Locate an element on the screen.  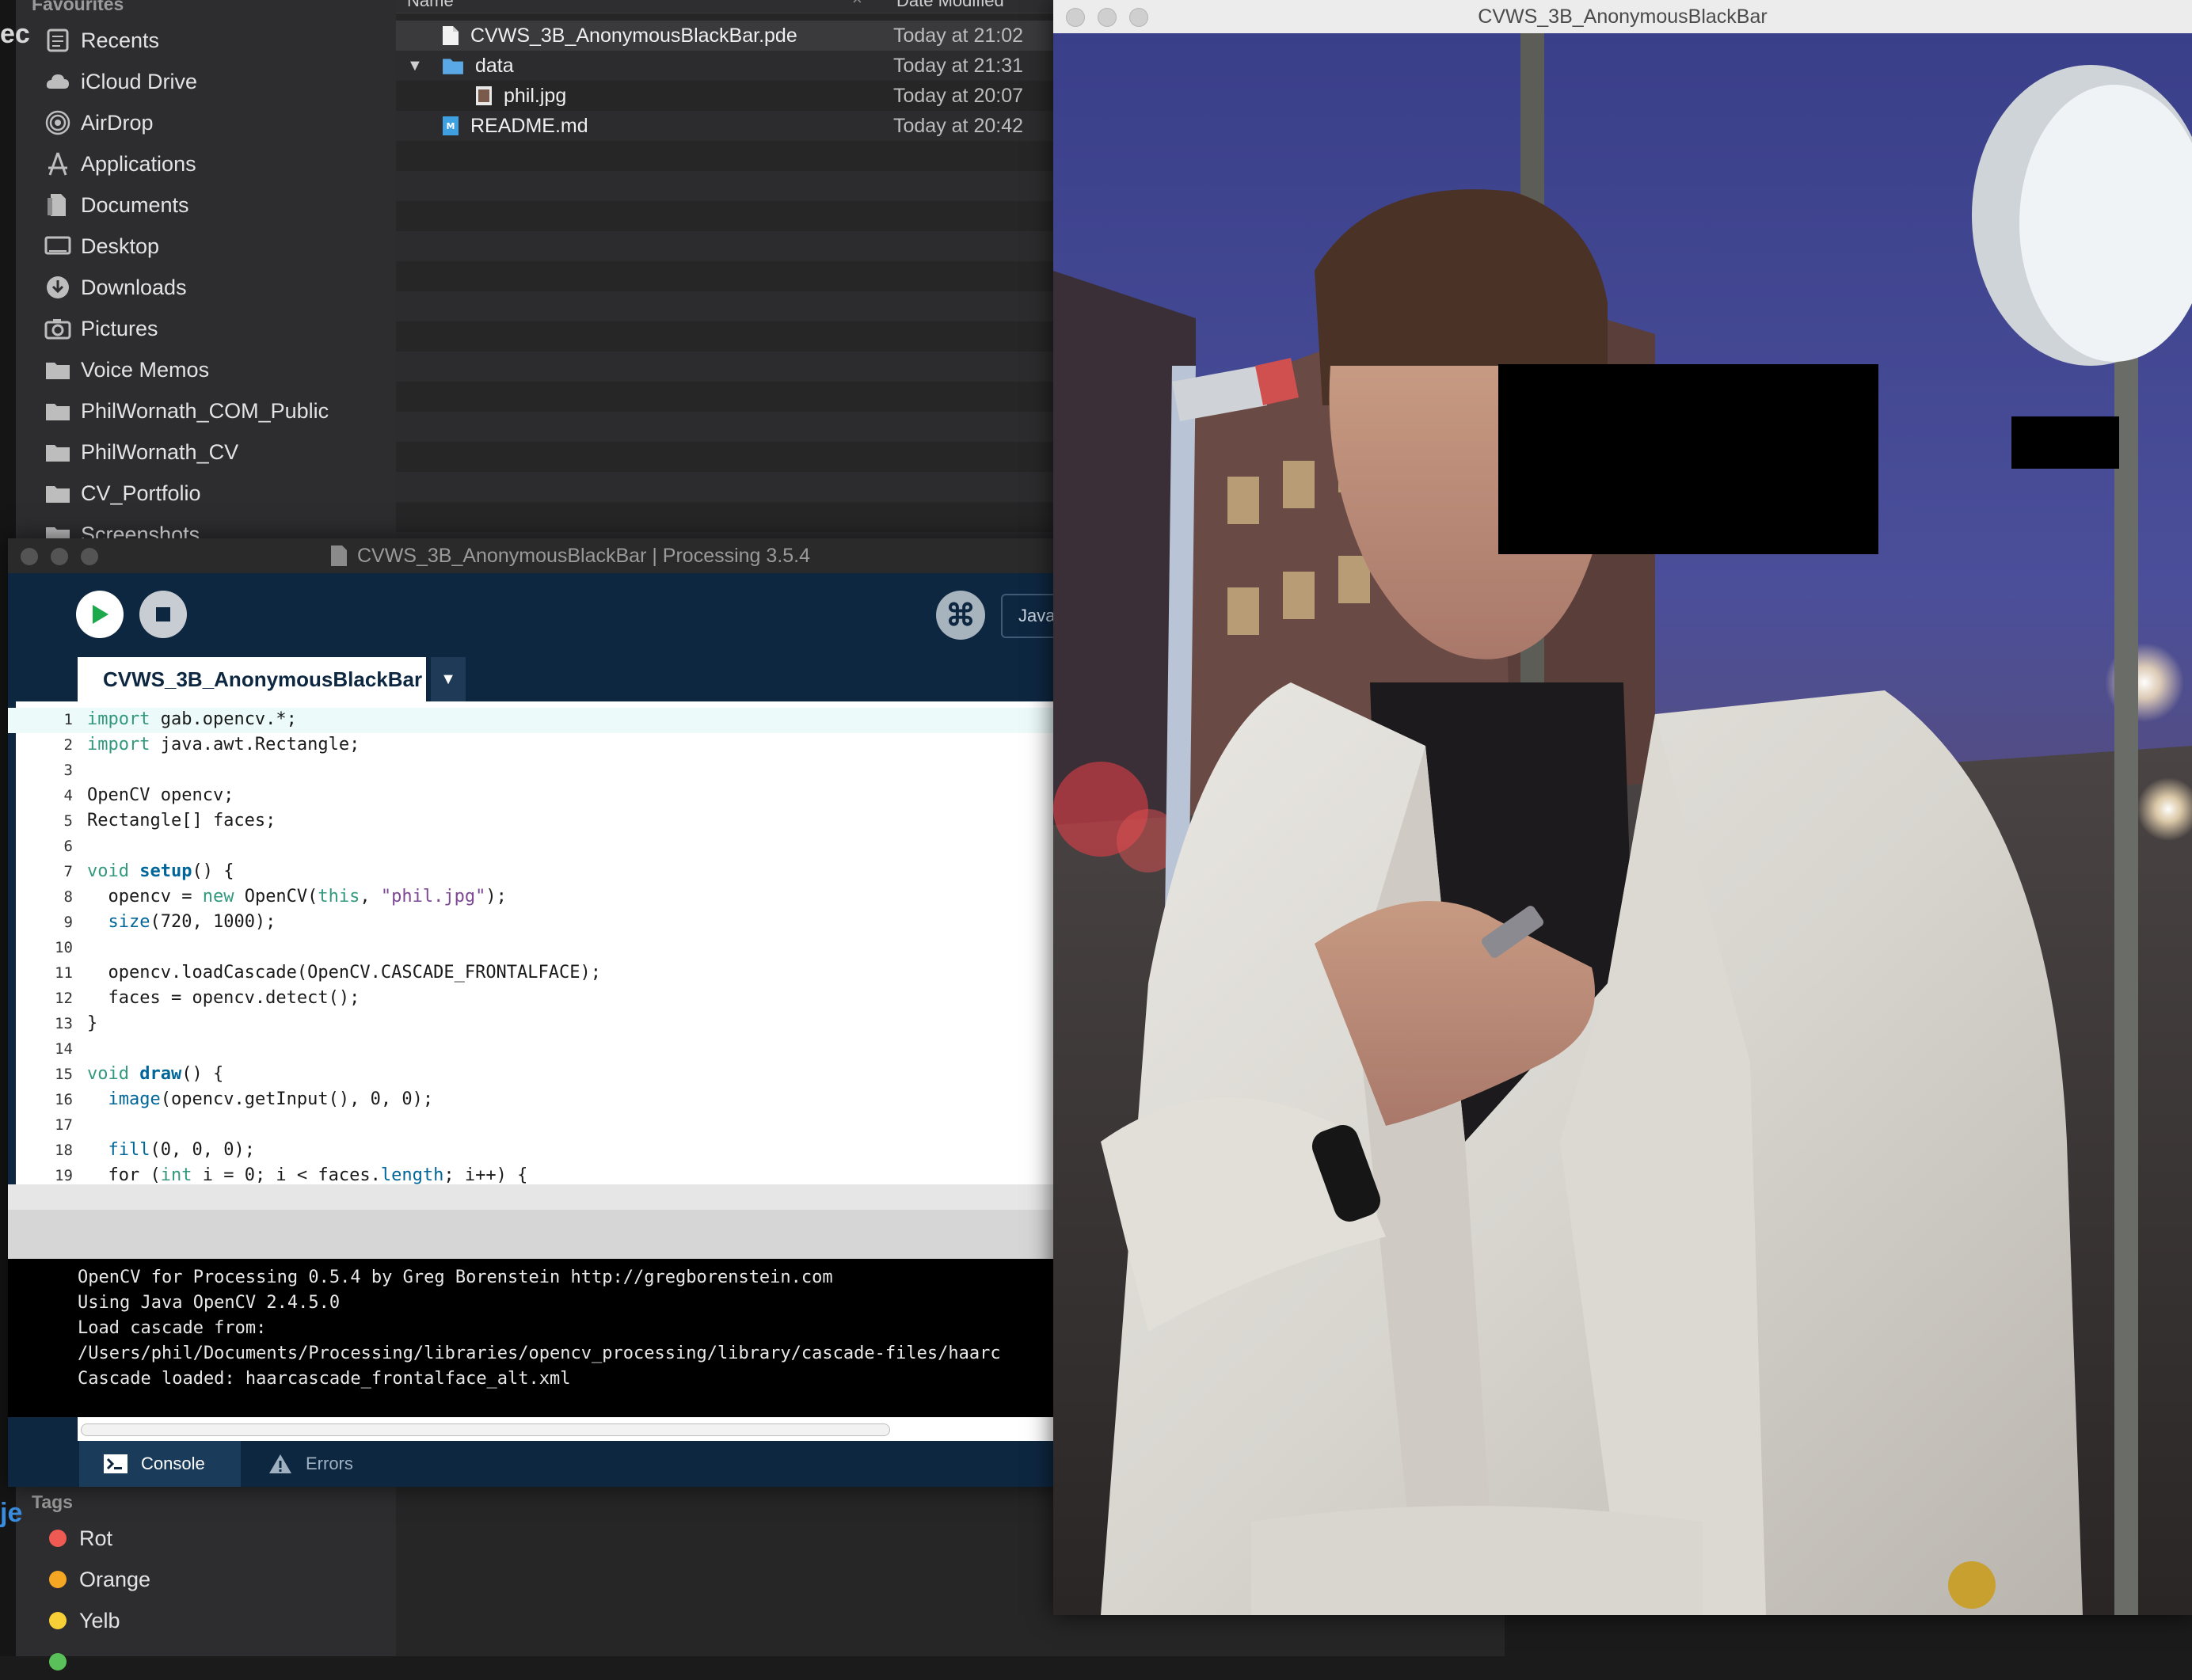
code-line: 8 opencv = new OpenCV(this, "phil.jpg"); is located at coordinates (538, 897).